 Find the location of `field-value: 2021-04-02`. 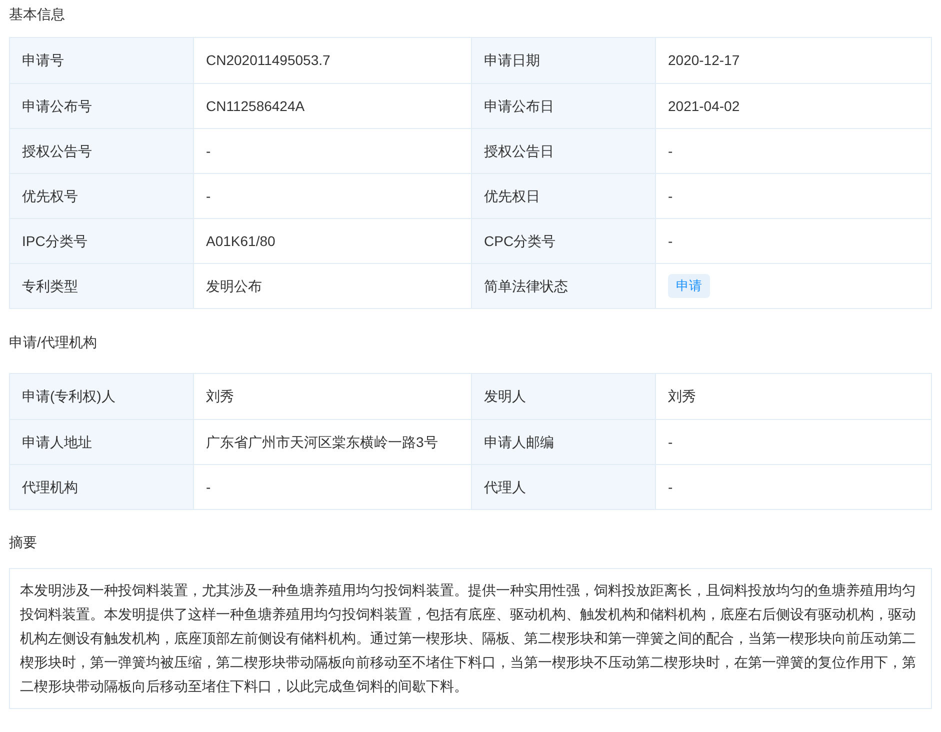

field-value: 2021-04-02 is located at coordinates (704, 106).